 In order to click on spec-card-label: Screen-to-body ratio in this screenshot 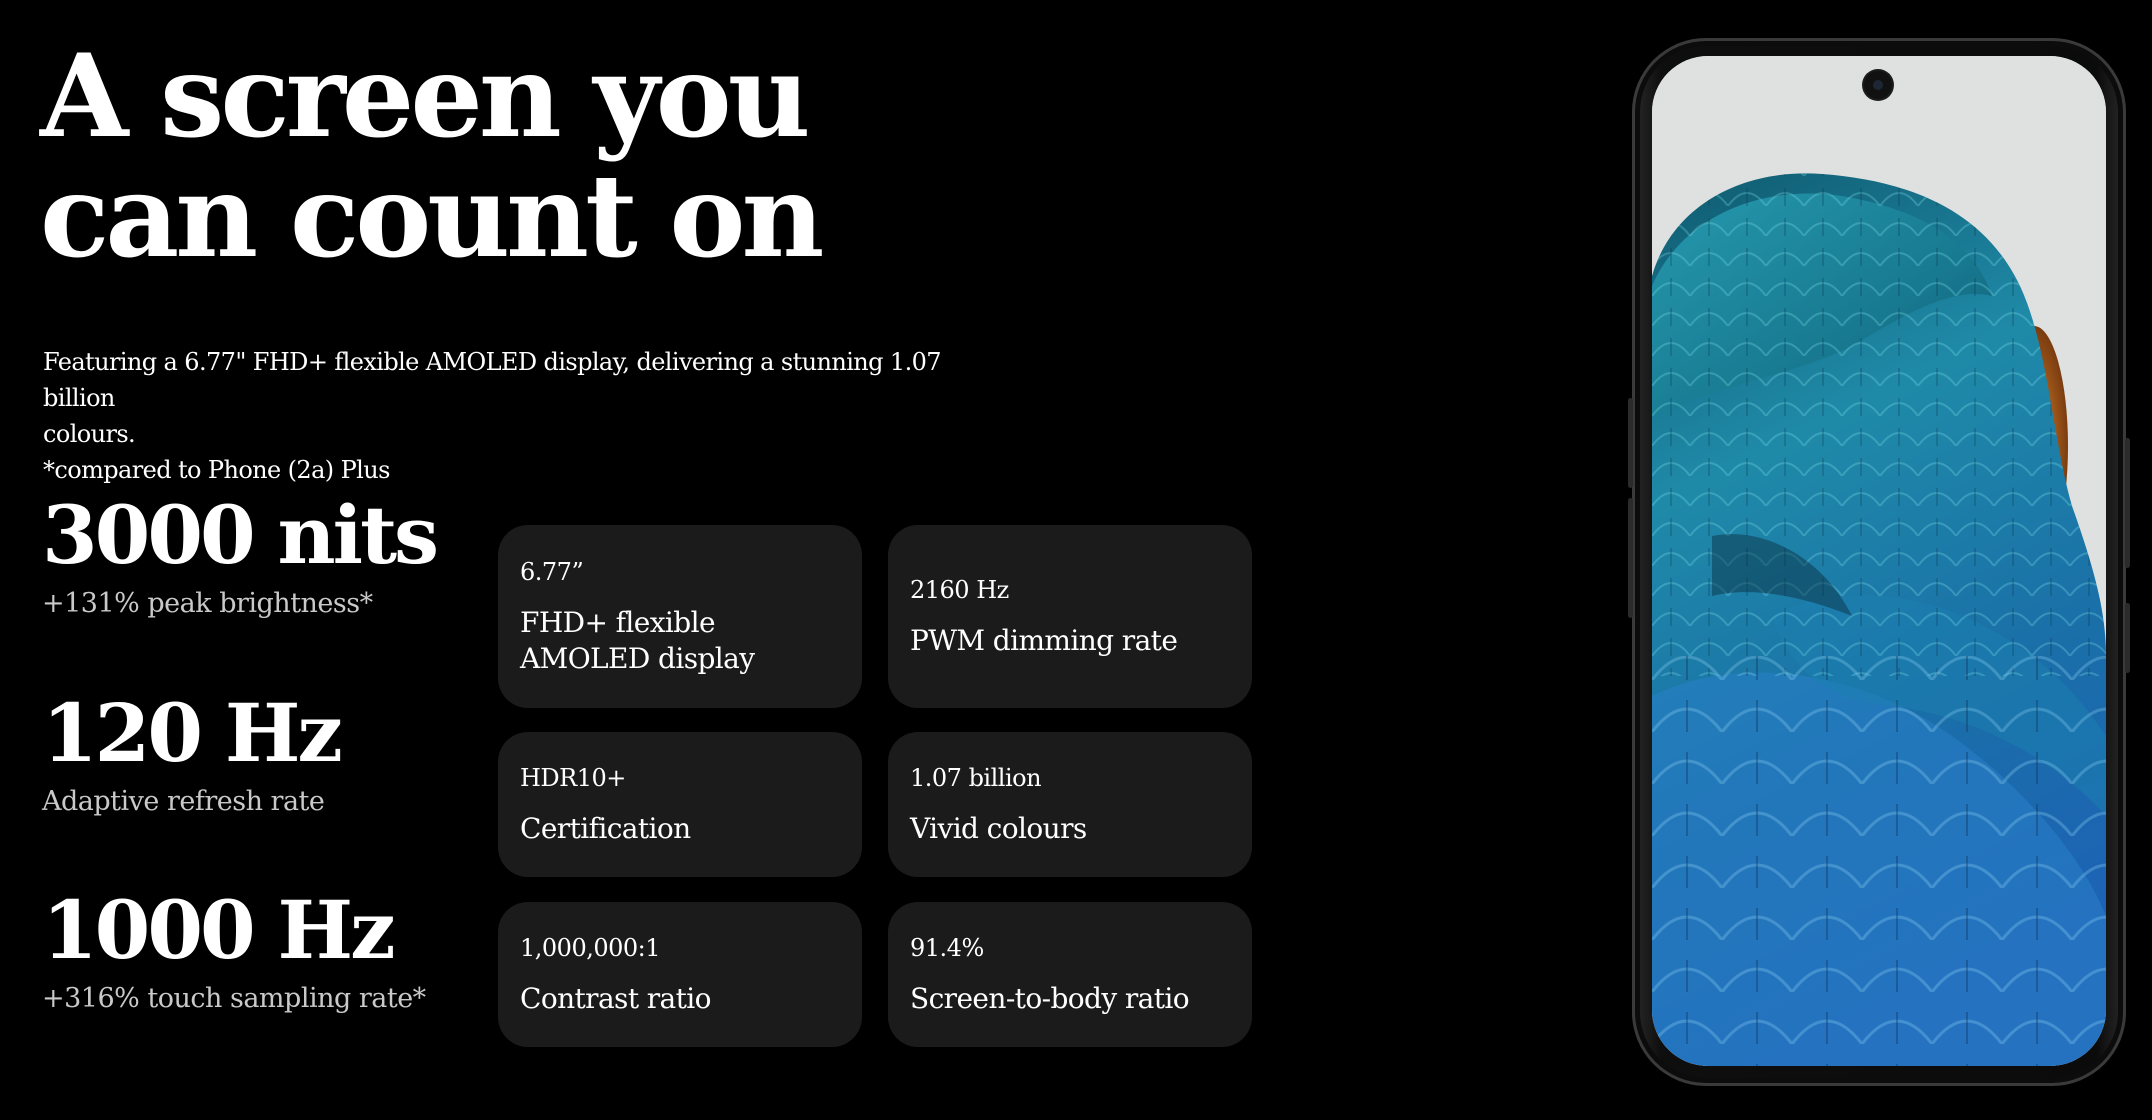, I will do `click(1050, 998)`.